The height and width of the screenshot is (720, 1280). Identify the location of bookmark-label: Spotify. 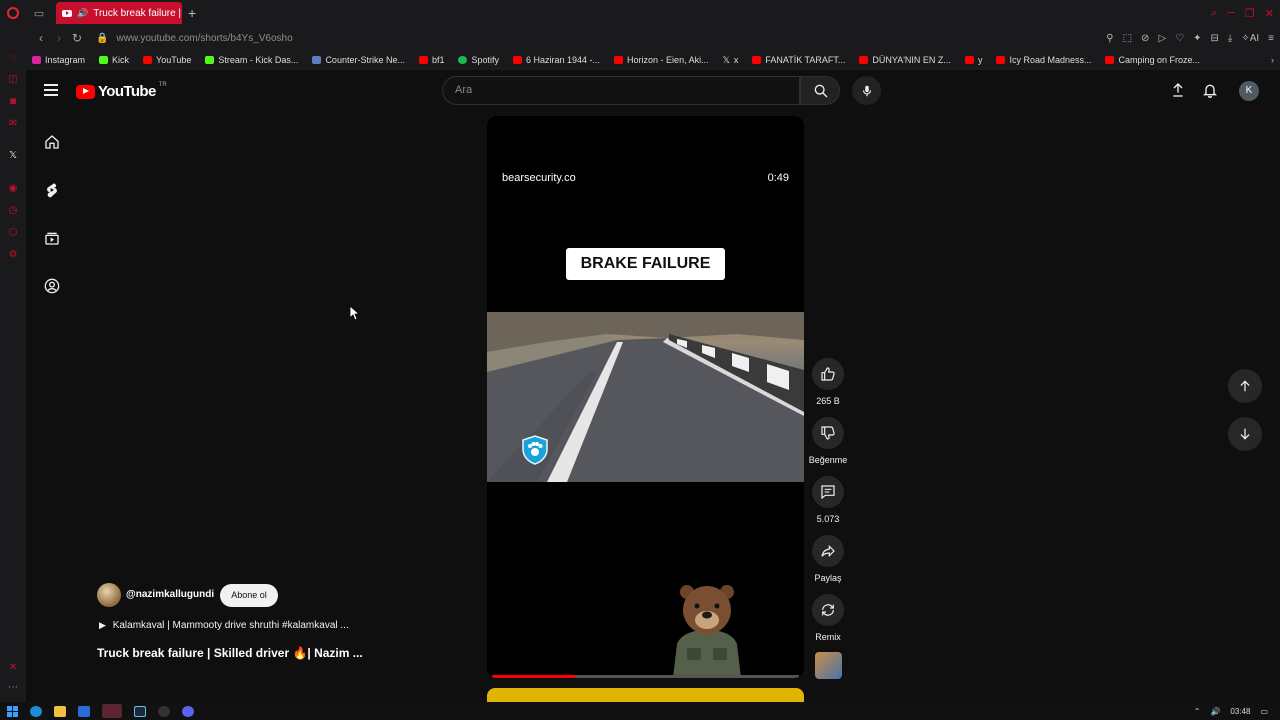
(485, 60).